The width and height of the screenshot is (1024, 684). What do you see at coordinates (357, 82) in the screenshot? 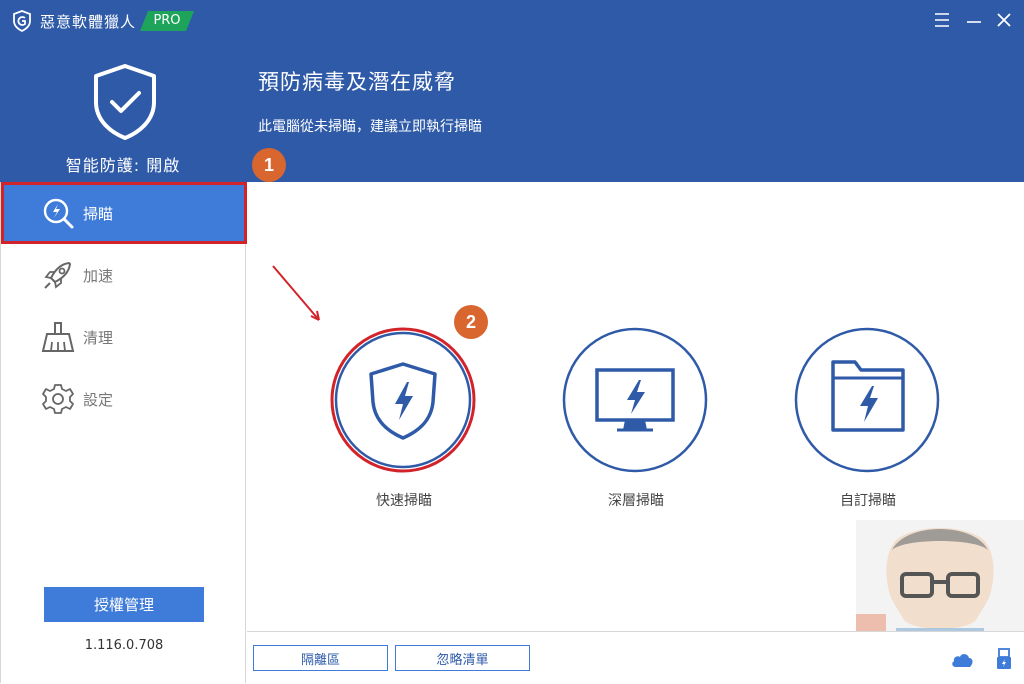
I see `page-title: 預防病毒及潛在威脅` at bounding box center [357, 82].